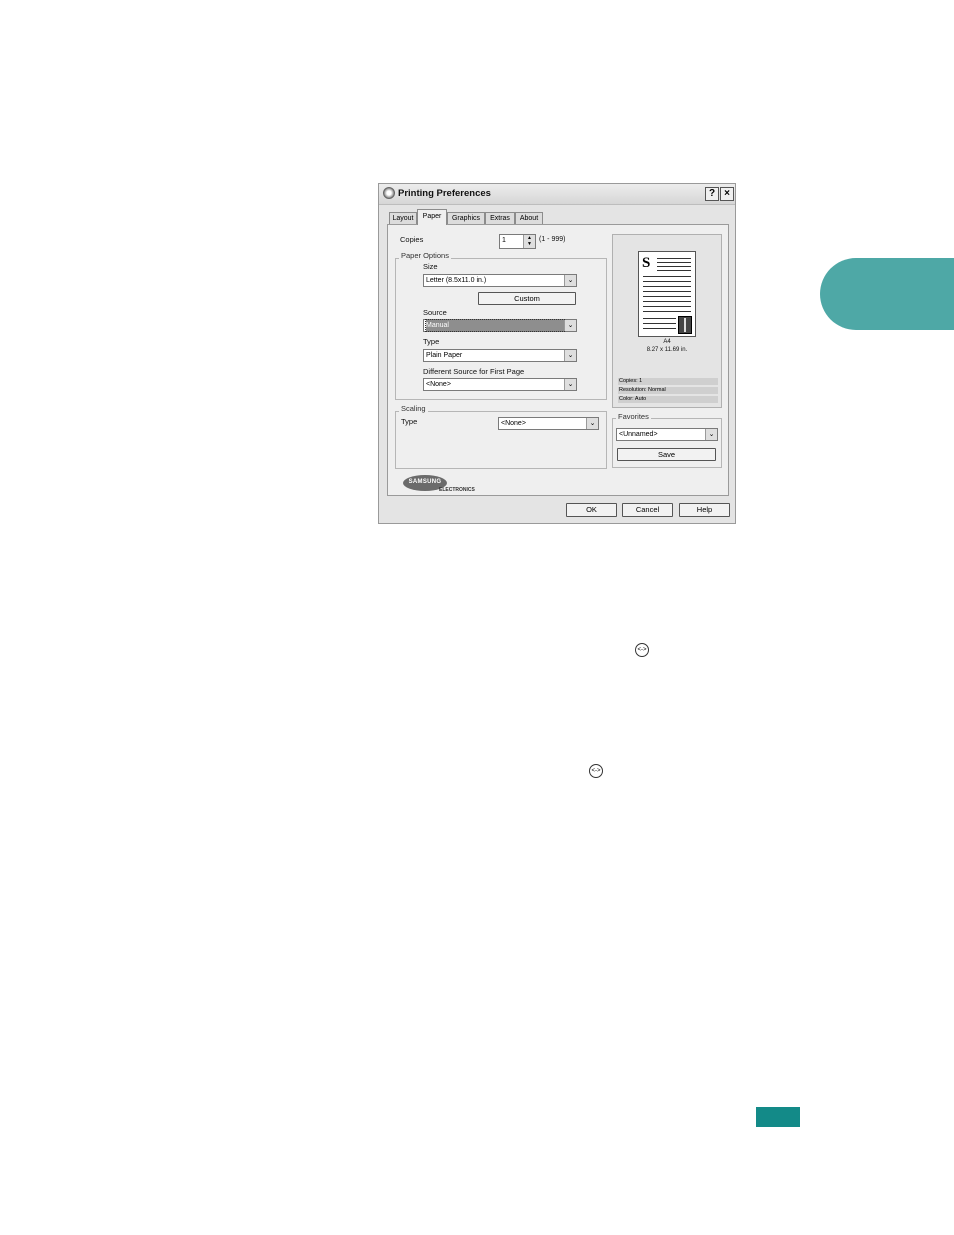  I want to click on paper-type-select: Plain Paper ⌄, so click(500, 355).